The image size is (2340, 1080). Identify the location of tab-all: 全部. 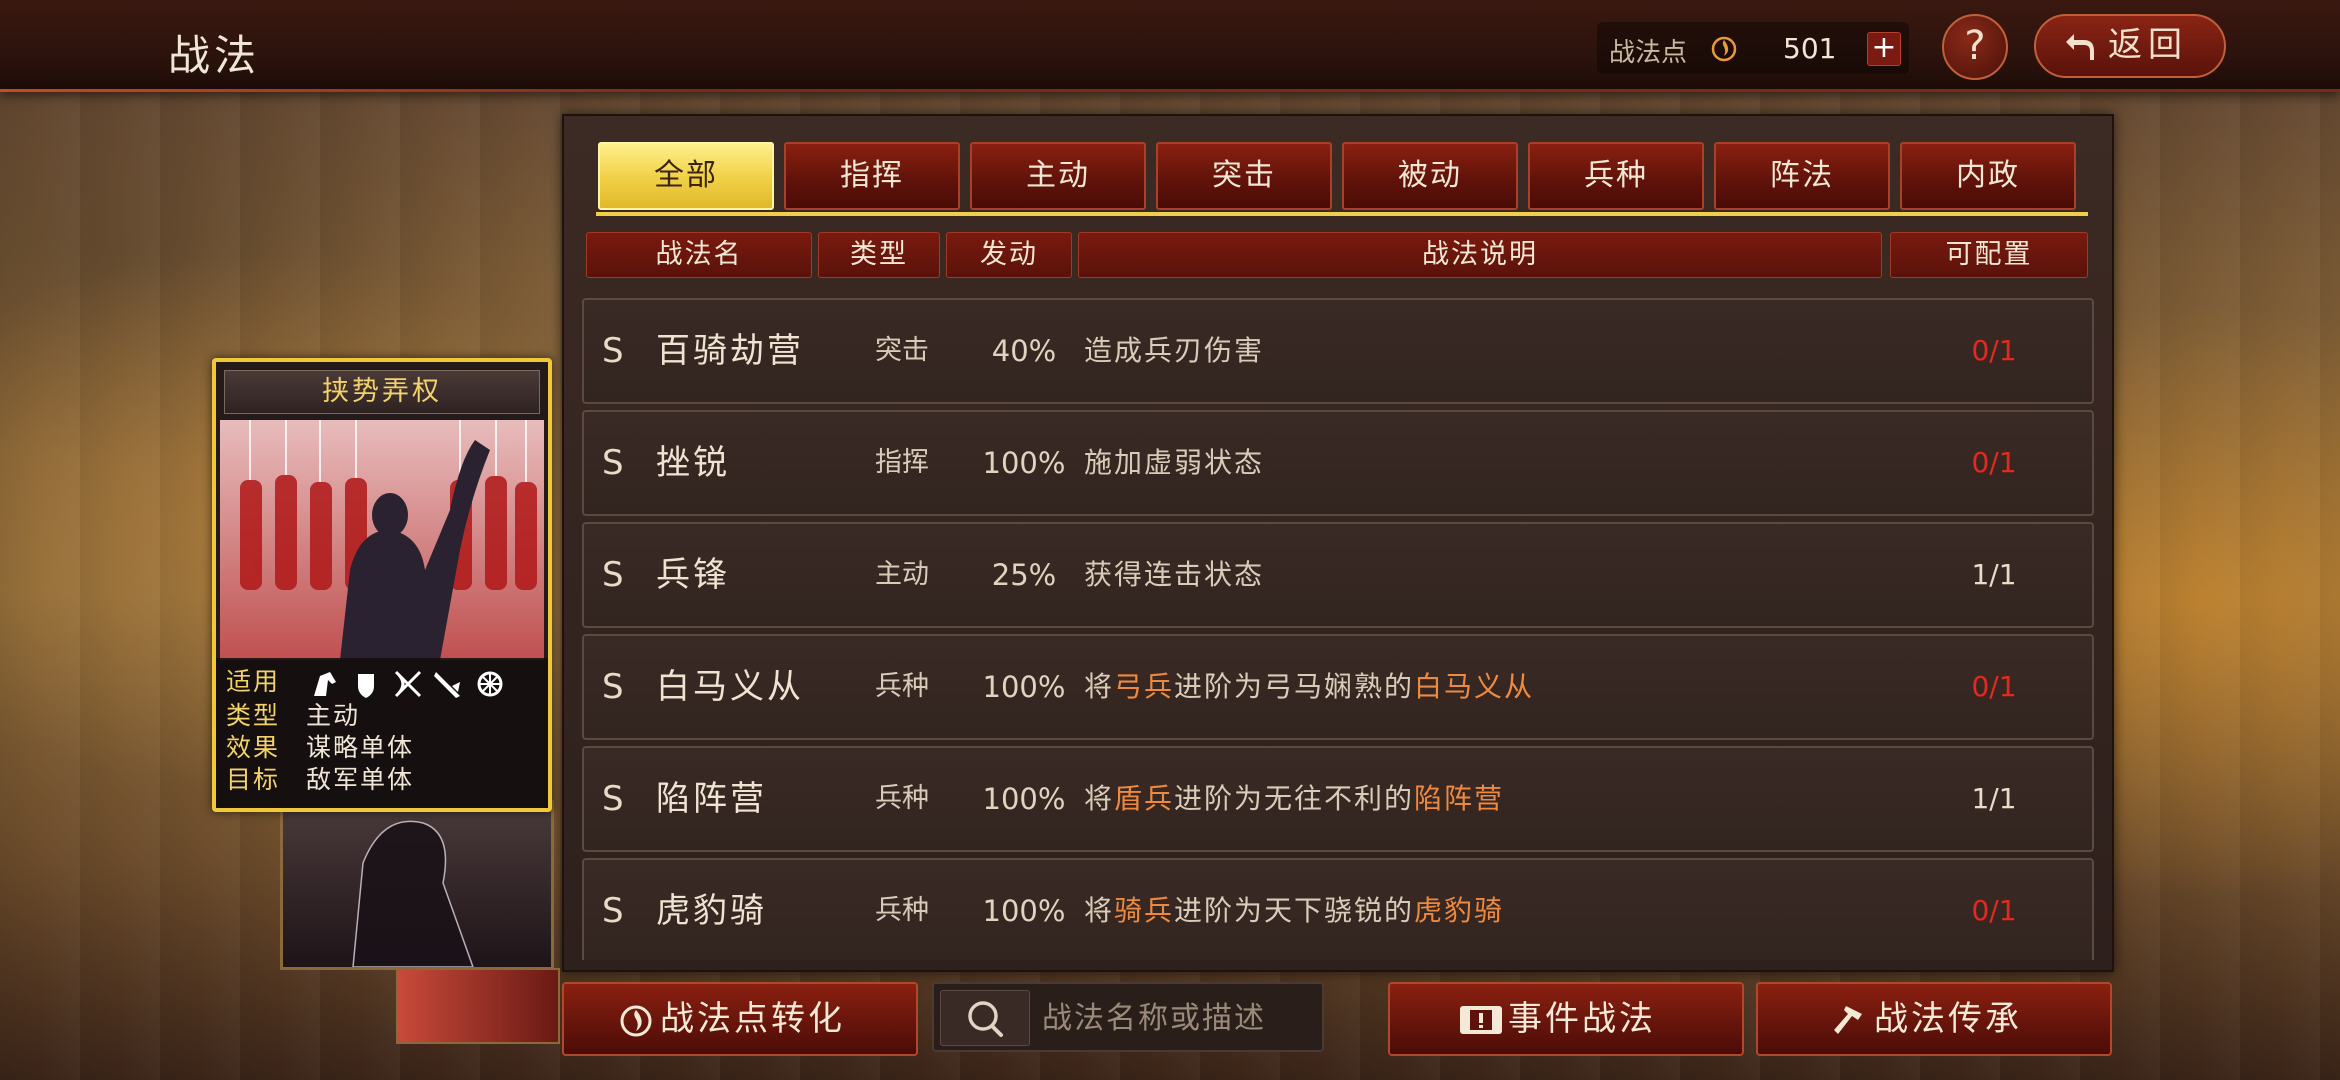
(686, 176).